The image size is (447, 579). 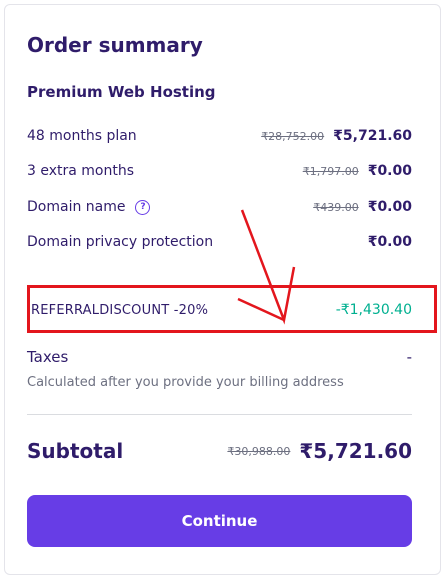 What do you see at coordinates (330, 171) in the screenshot?
I see `original-price: ₹1,797.00` at bounding box center [330, 171].